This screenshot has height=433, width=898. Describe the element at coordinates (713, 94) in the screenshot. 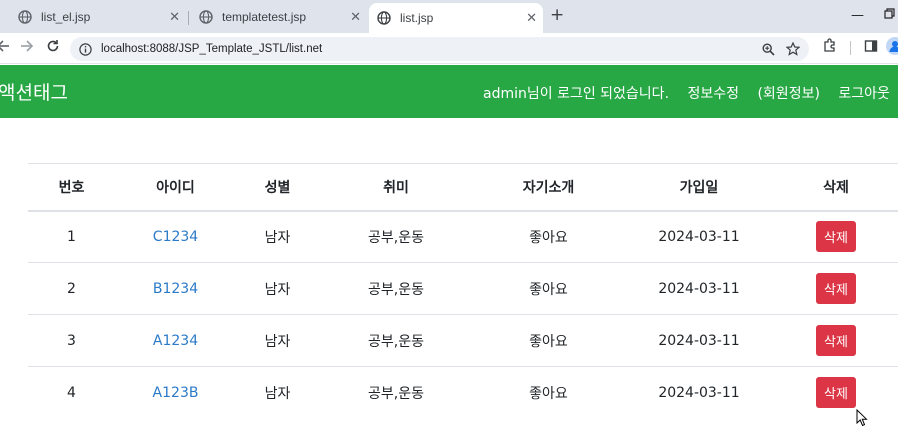

I see `edit-info-link: 정보수정` at that location.